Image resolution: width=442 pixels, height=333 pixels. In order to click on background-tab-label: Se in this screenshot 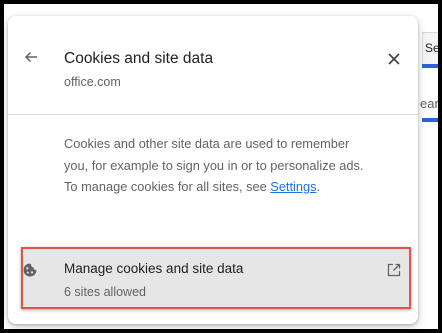, I will do `click(431, 48)`.